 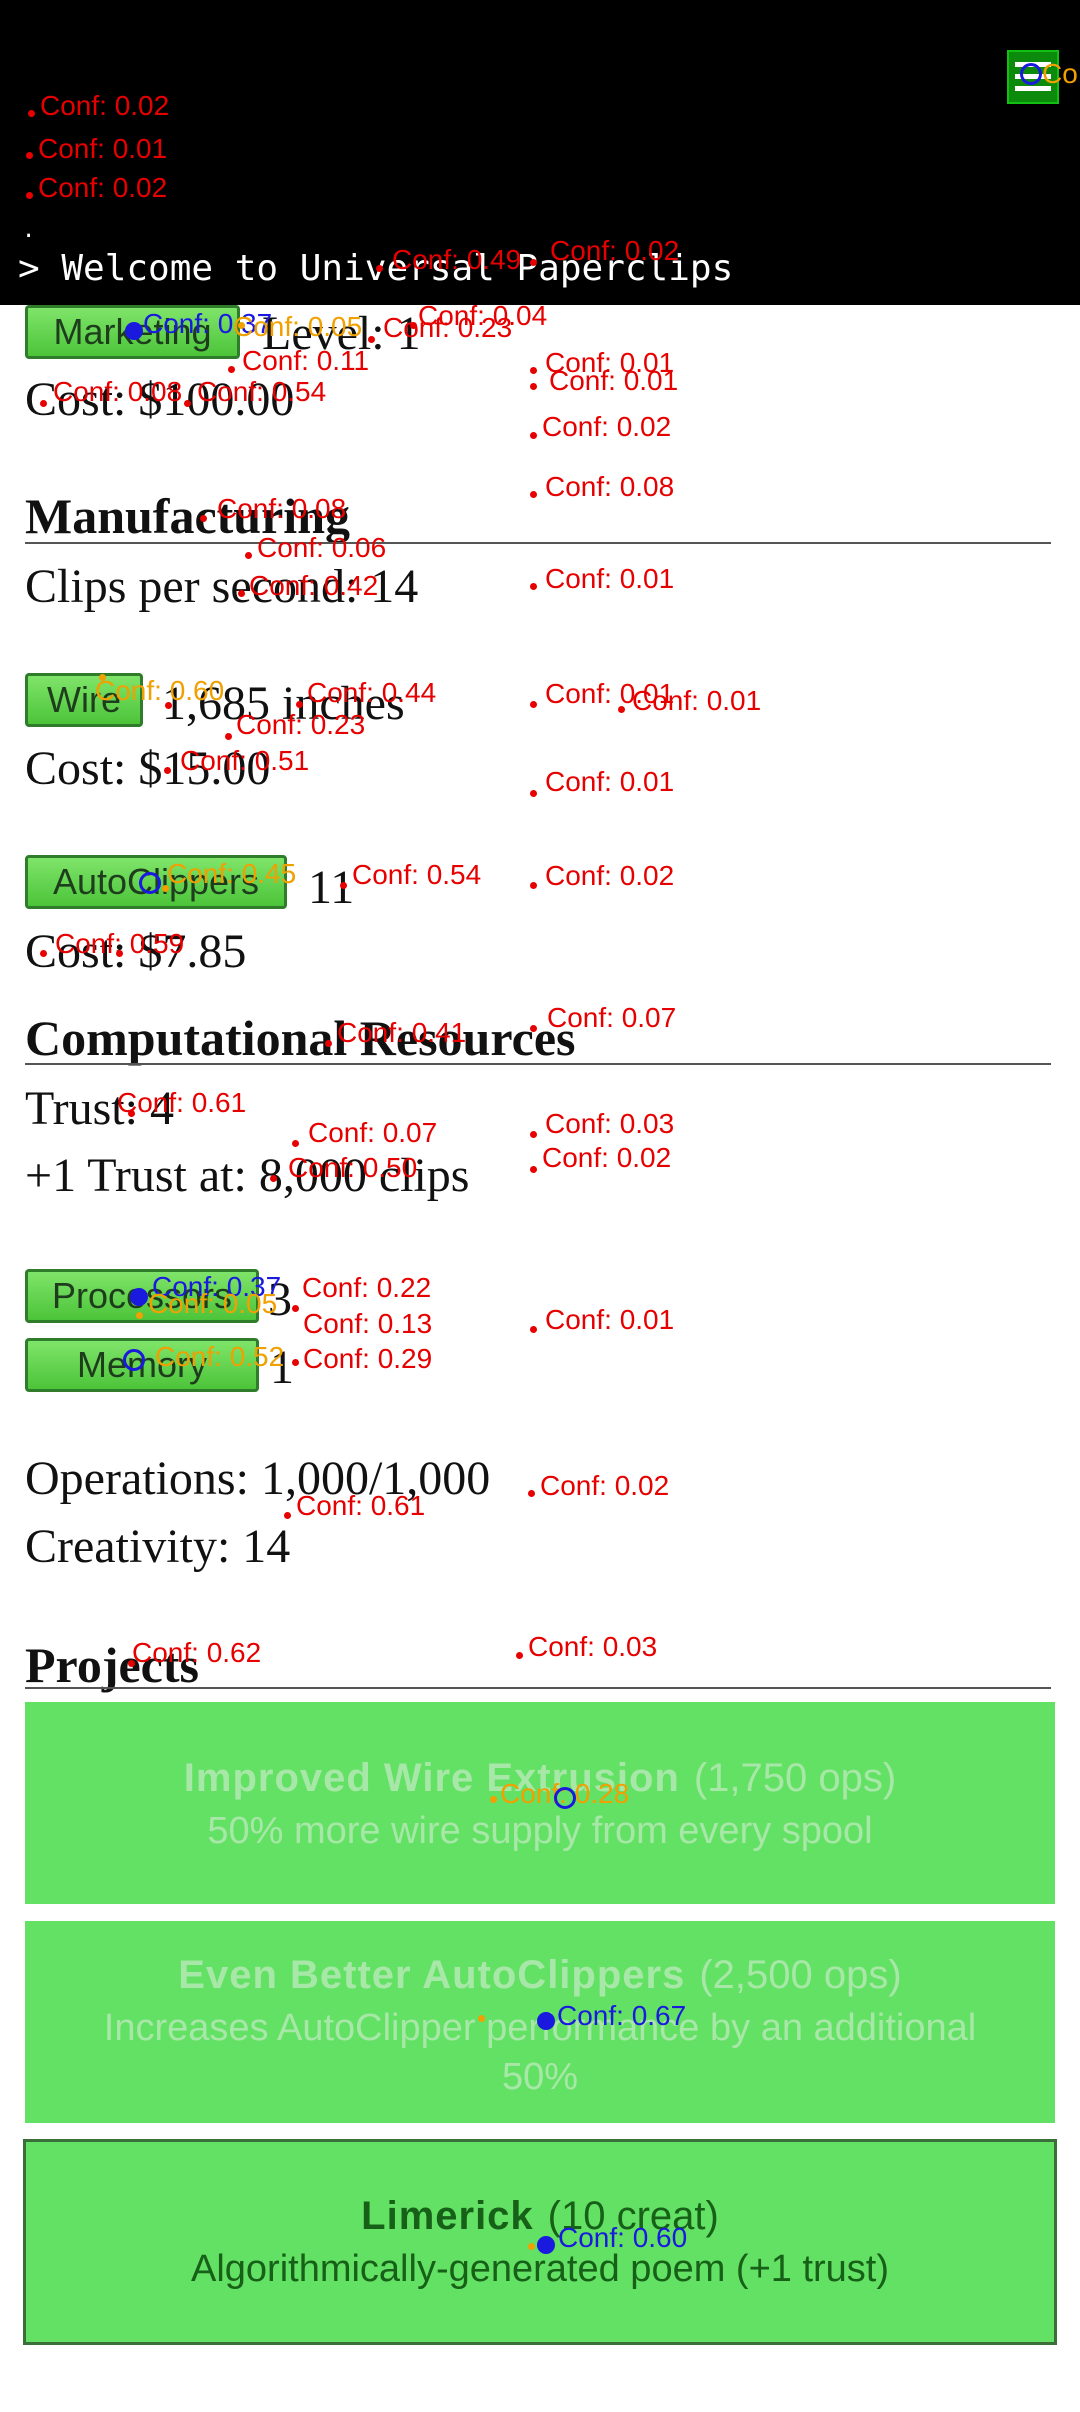 What do you see at coordinates (220, 1356) in the screenshot?
I see `detection-label: Conf: 0.52` at bounding box center [220, 1356].